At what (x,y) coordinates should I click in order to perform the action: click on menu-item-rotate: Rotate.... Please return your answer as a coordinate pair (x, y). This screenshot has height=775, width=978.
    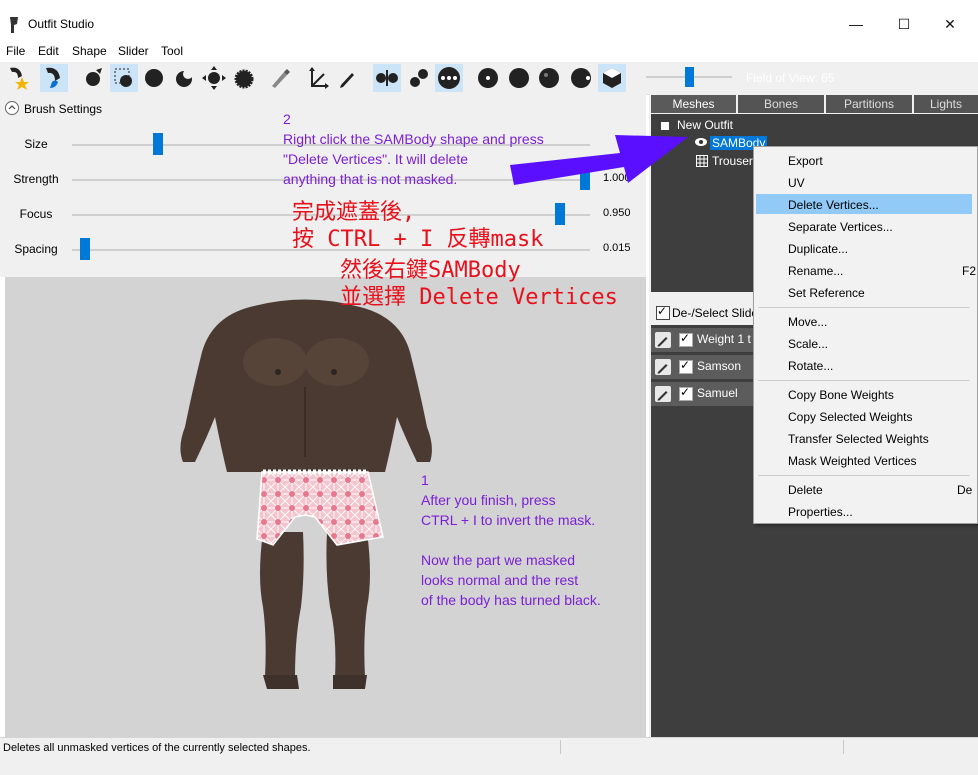
    Looking at the image, I should click on (810, 366).